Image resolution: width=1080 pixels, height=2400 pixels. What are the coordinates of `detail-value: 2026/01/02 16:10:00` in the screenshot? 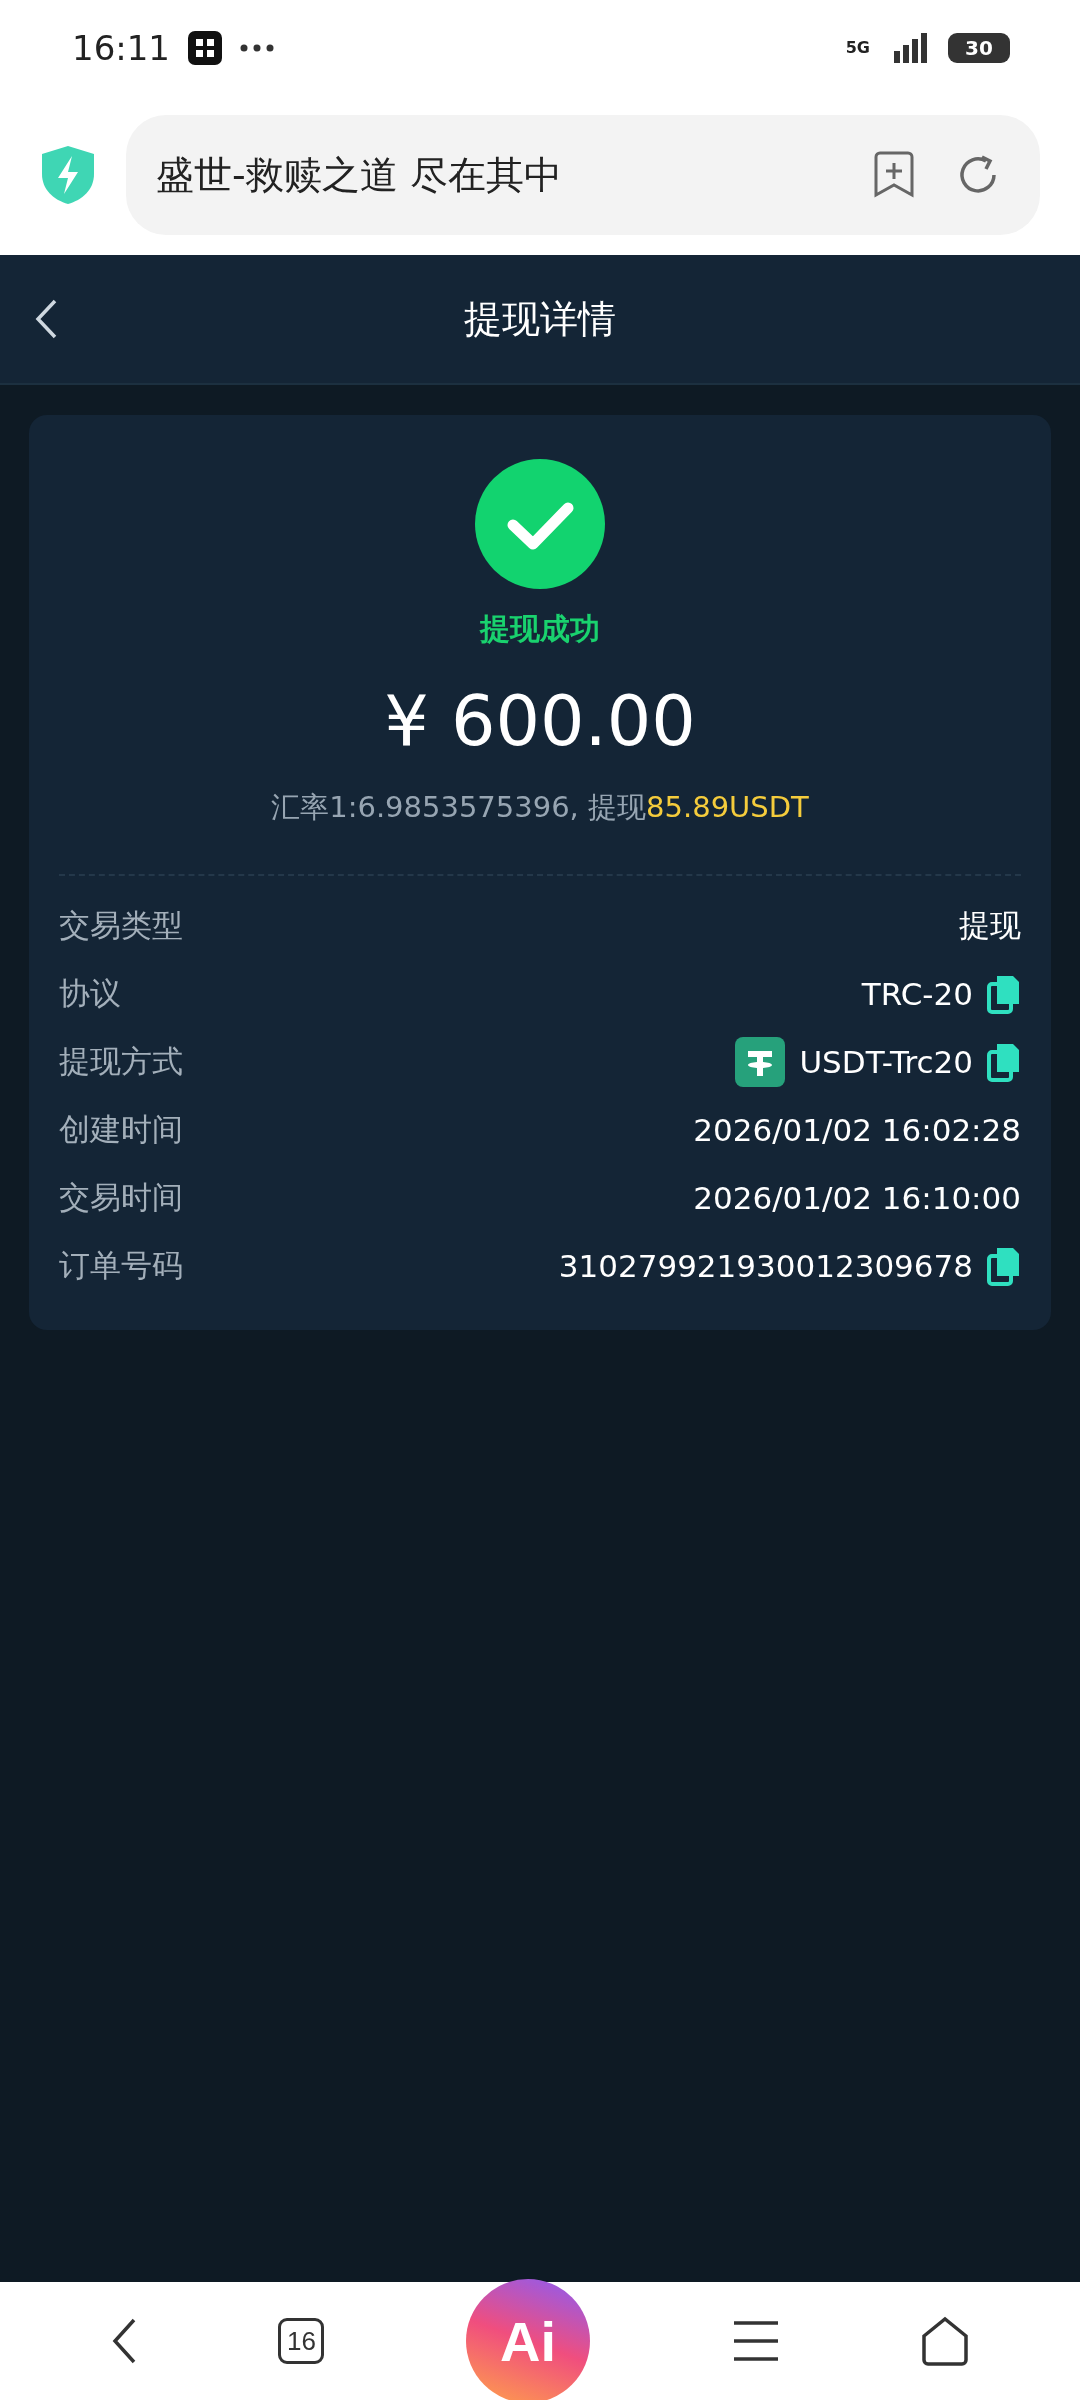 It's located at (857, 1198).